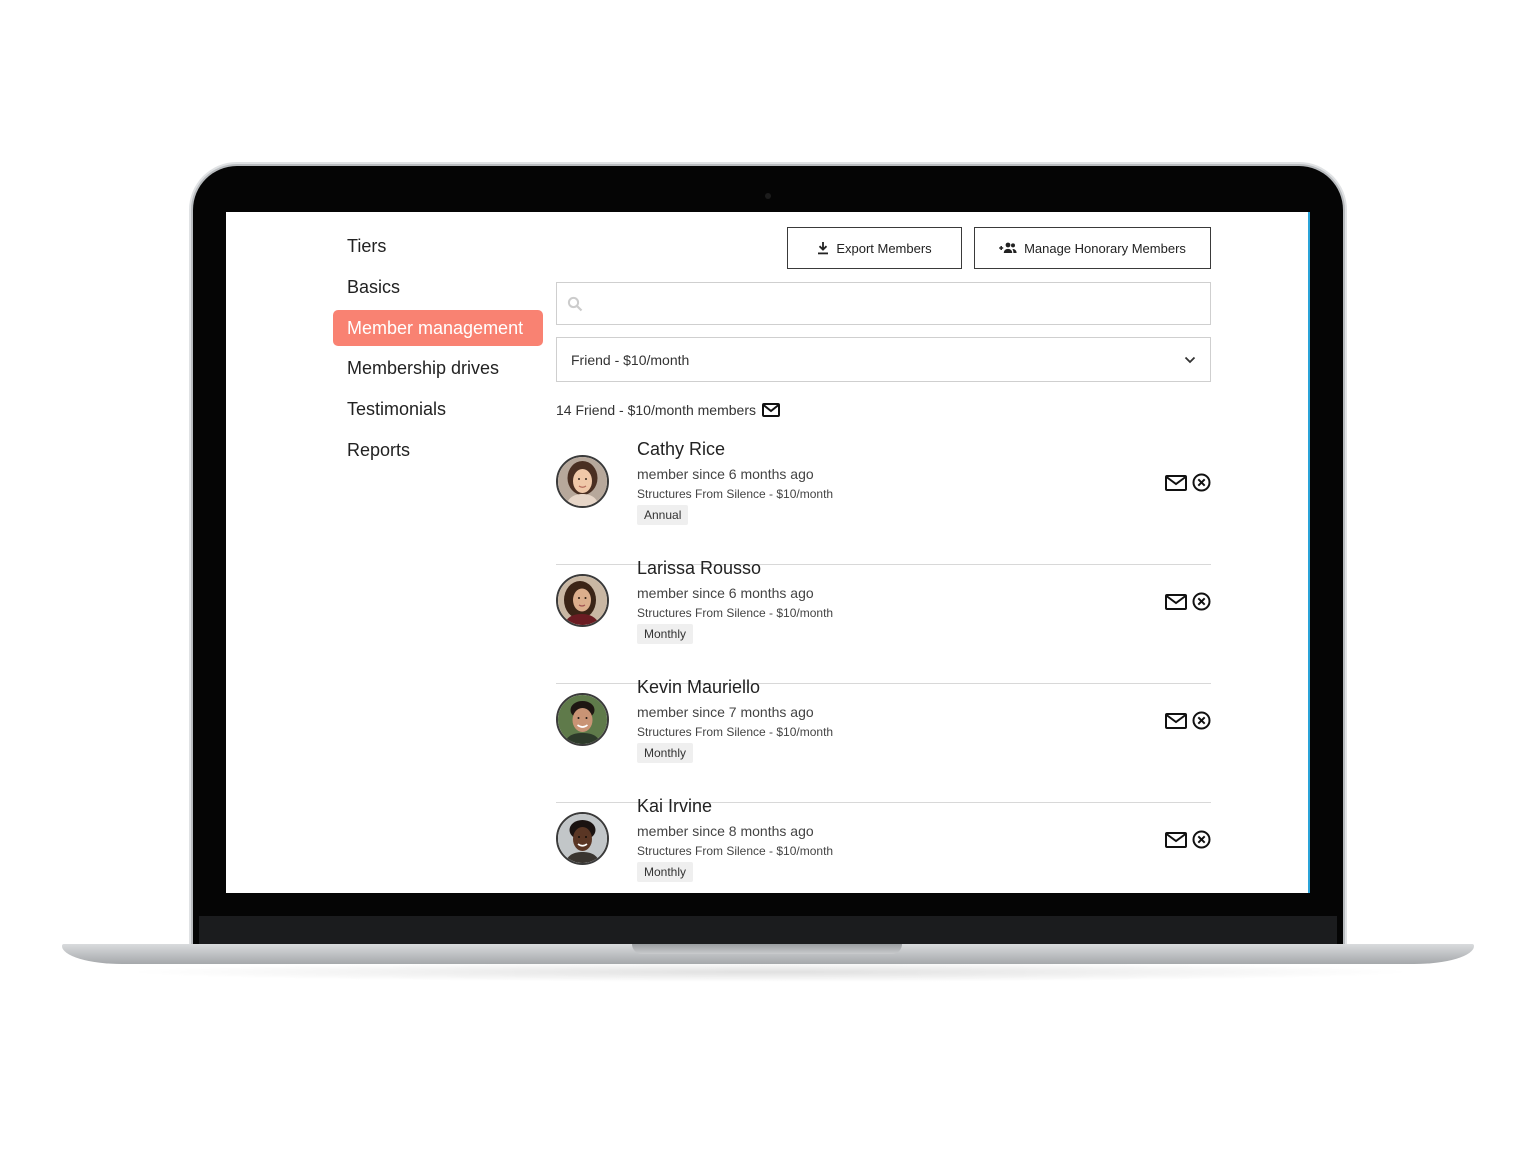 The image size is (1536, 1152). I want to click on mail-all-icon, so click(770, 410).